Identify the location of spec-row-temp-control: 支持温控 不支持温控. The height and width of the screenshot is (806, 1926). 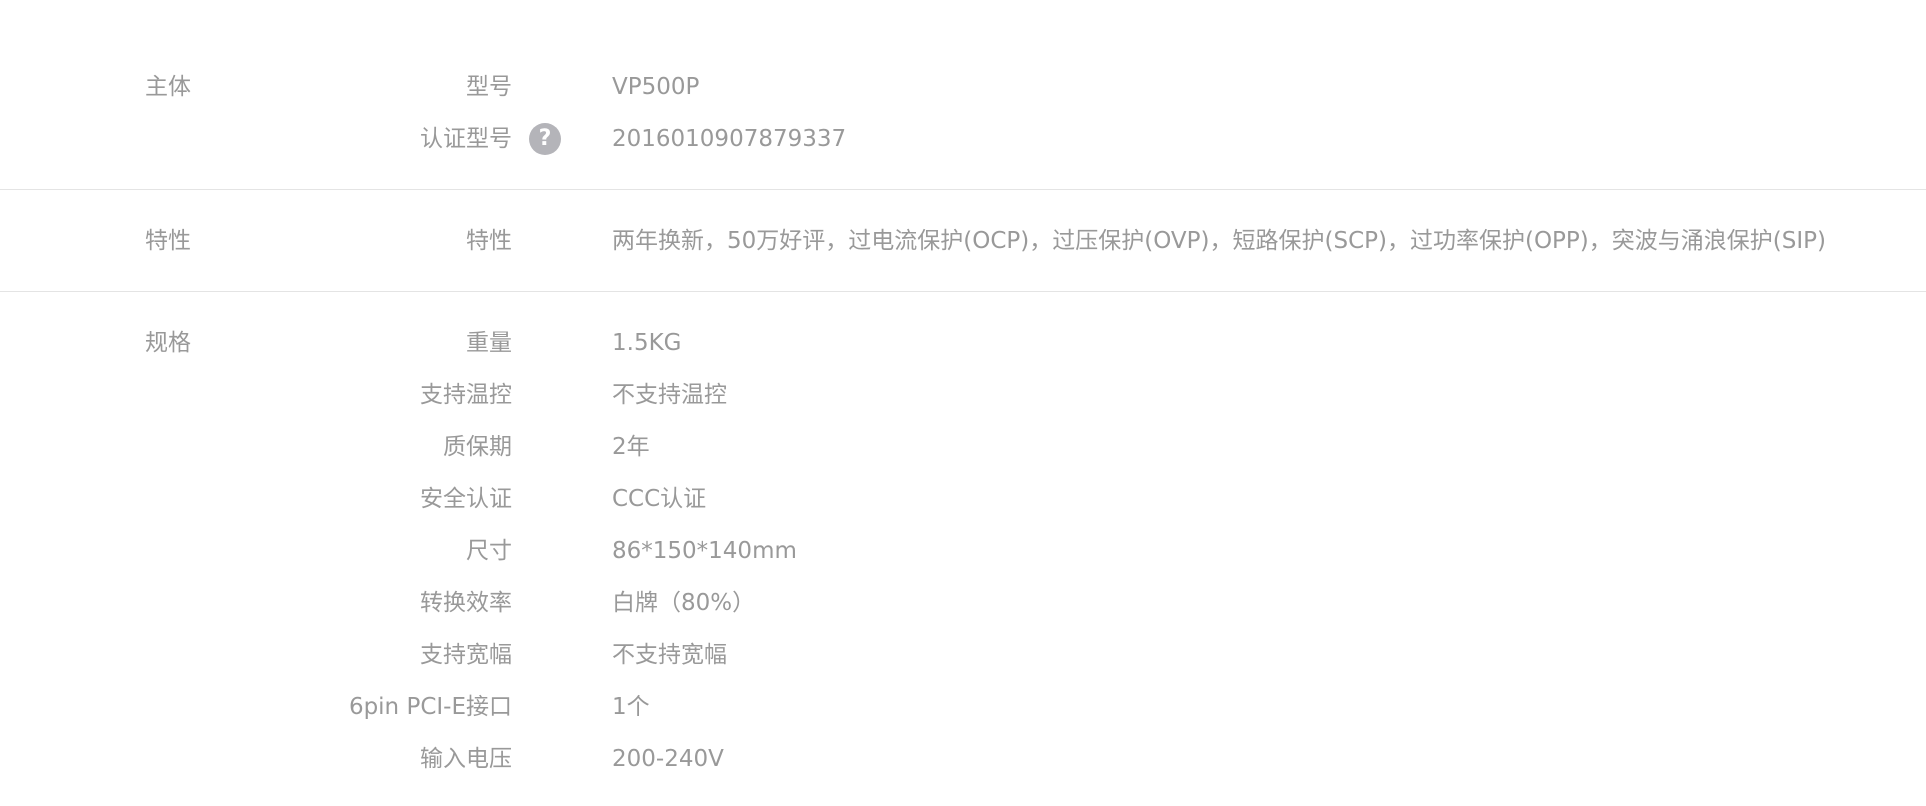
(963, 395).